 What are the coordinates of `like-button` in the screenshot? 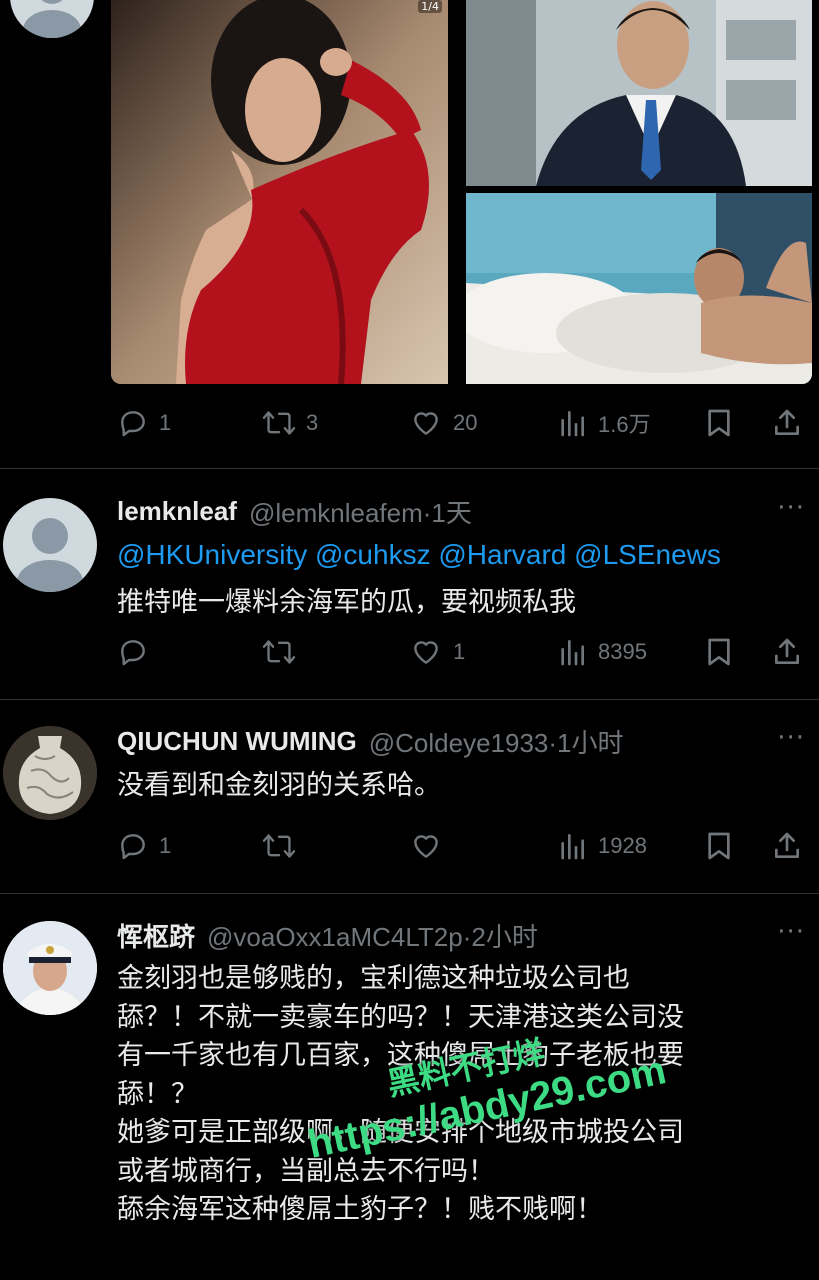 It's located at (431, 846).